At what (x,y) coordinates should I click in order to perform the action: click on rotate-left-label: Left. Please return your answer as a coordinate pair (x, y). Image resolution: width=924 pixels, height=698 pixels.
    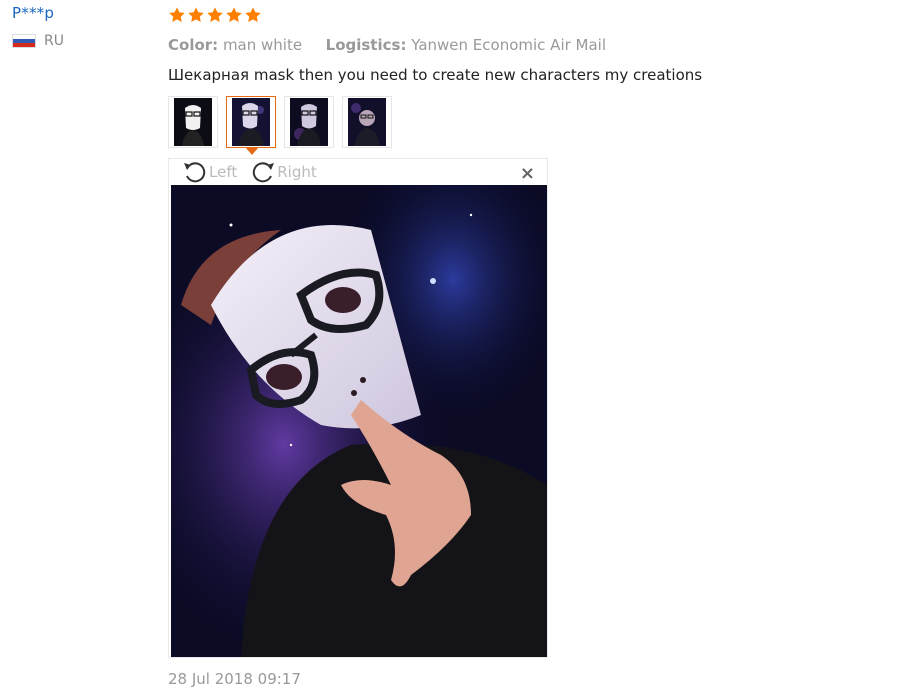
    Looking at the image, I should click on (223, 172).